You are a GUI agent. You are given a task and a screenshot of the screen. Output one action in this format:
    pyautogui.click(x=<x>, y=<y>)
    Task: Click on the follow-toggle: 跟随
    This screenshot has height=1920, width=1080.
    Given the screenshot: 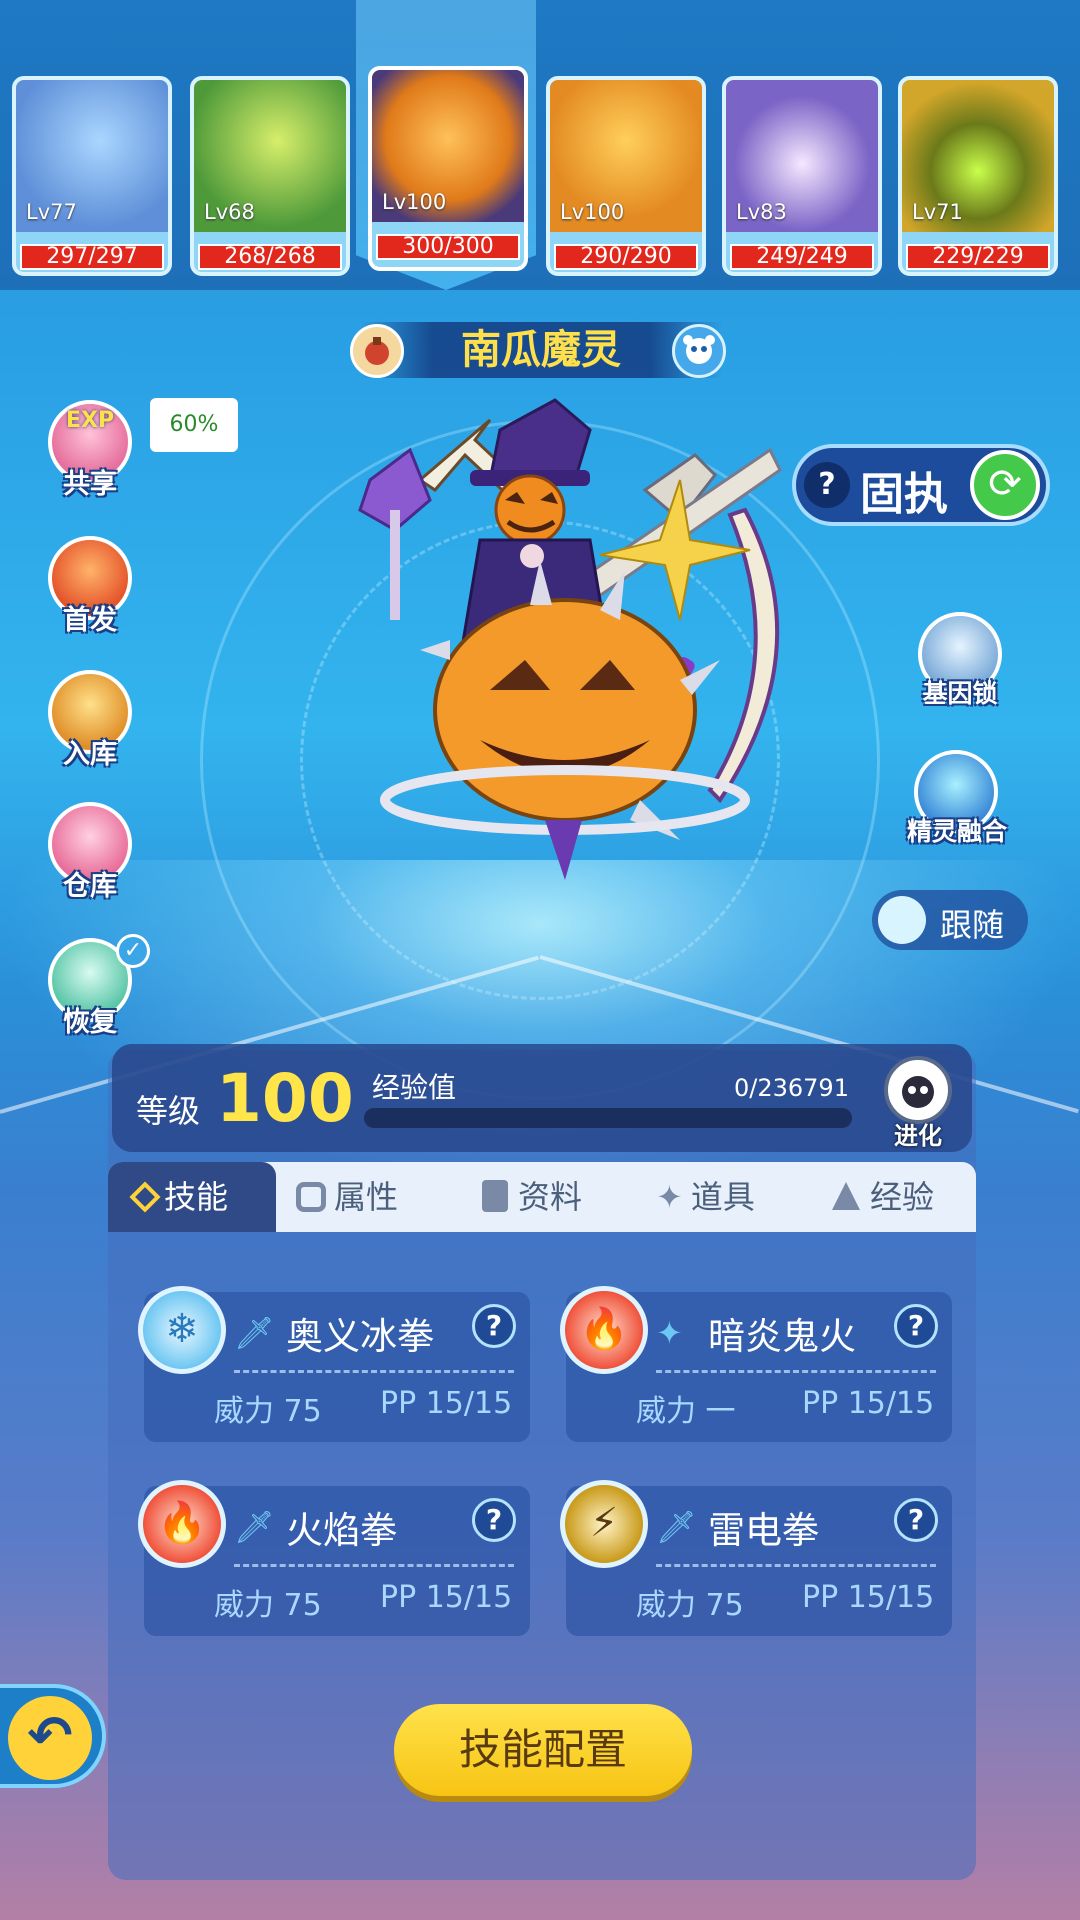 What is the action you would take?
    pyautogui.click(x=950, y=920)
    